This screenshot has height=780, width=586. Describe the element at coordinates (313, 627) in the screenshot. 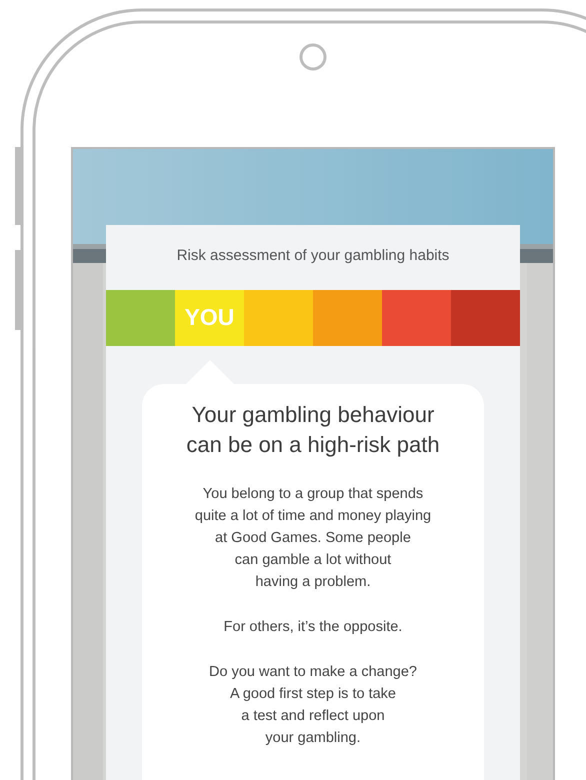

I see `result-paragraph: For others, it’s the opposite.` at that location.